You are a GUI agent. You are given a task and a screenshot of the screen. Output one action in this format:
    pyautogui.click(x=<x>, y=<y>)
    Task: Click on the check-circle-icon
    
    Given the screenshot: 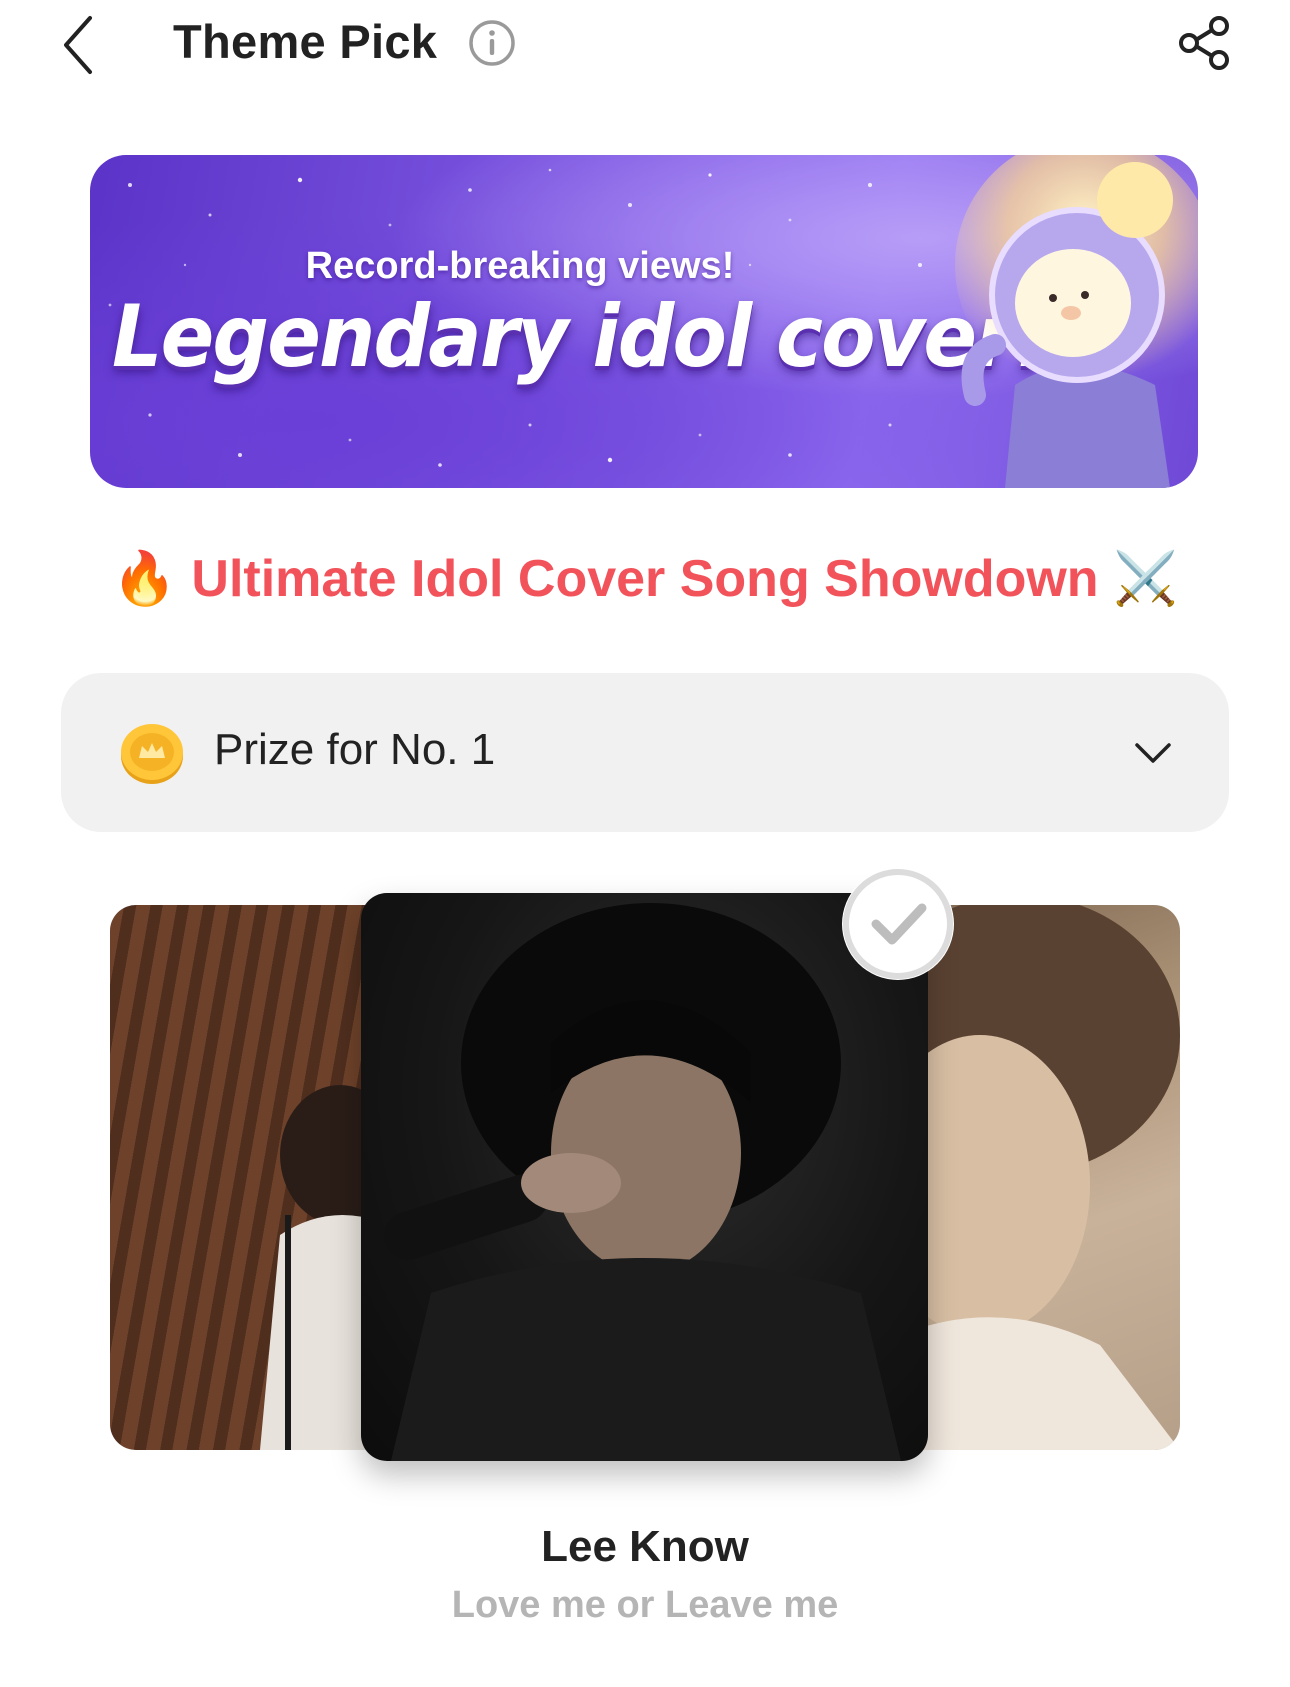 What is the action you would take?
    pyautogui.click(x=898, y=924)
    